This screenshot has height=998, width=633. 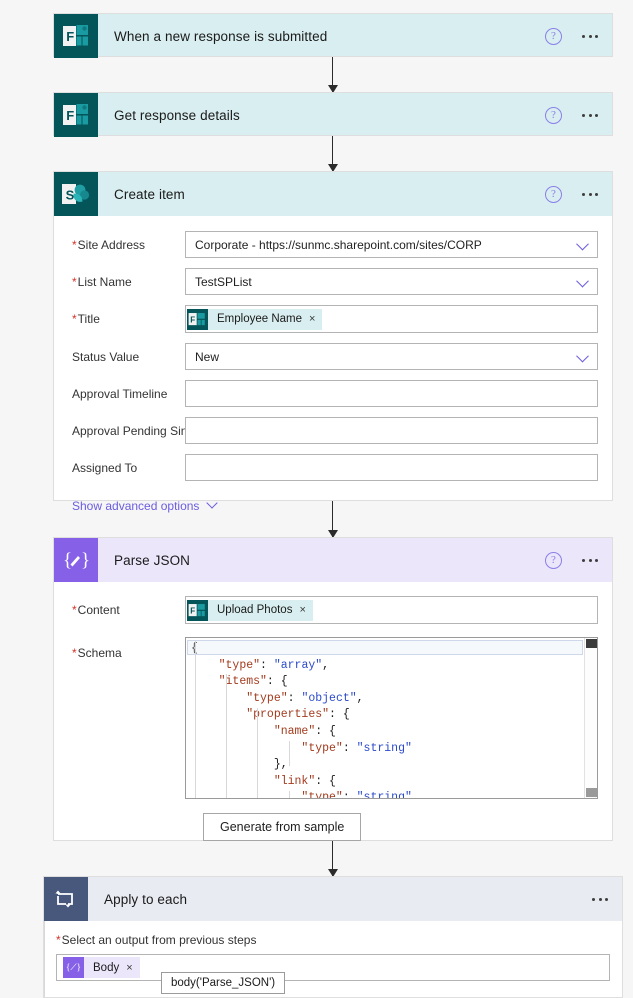 What do you see at coordinates (391, 610) in the screenshot?
I see `content-input: F Upload Photos ×` at bounding box center [391, 610].